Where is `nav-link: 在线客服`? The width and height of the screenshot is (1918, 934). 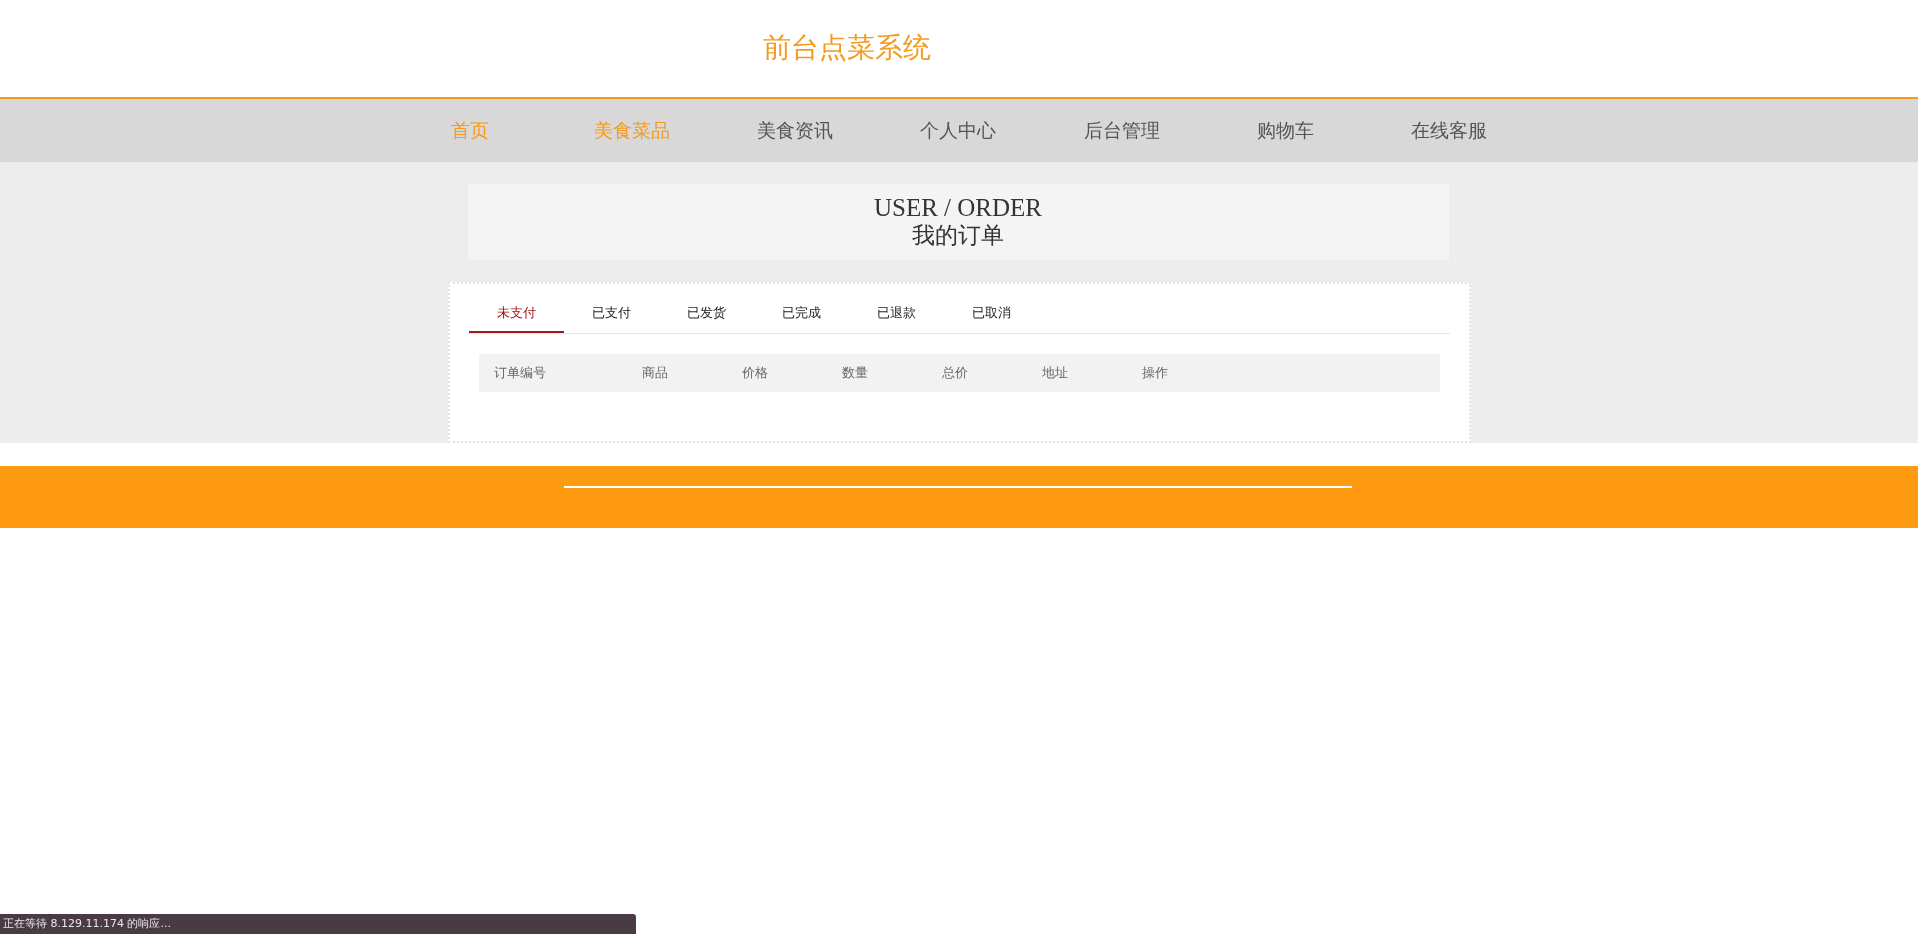
nav-link: 在线客服 is located at coordinates (1449, 130).